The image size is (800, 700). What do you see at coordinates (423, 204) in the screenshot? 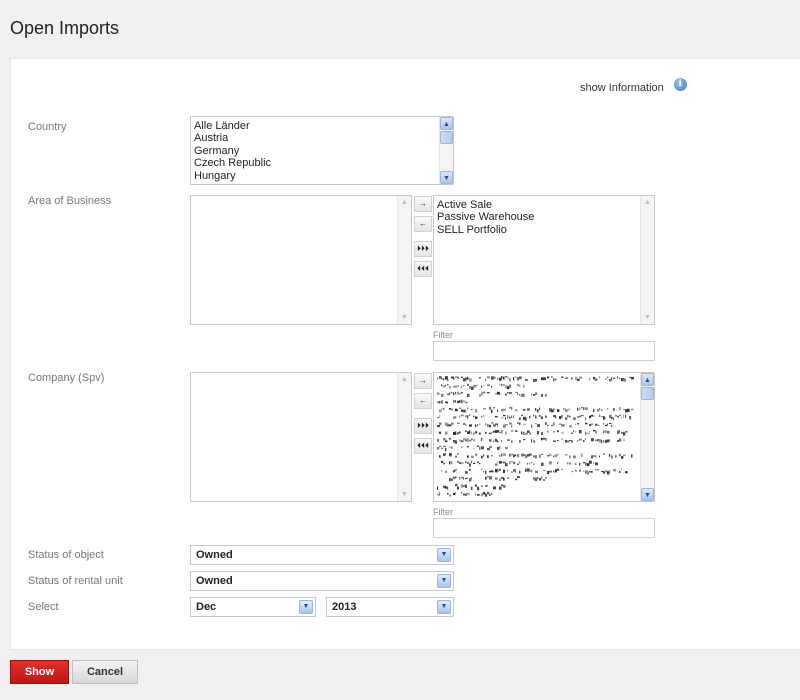
I see `move-right-button: →` at bounding box center [423, 204].